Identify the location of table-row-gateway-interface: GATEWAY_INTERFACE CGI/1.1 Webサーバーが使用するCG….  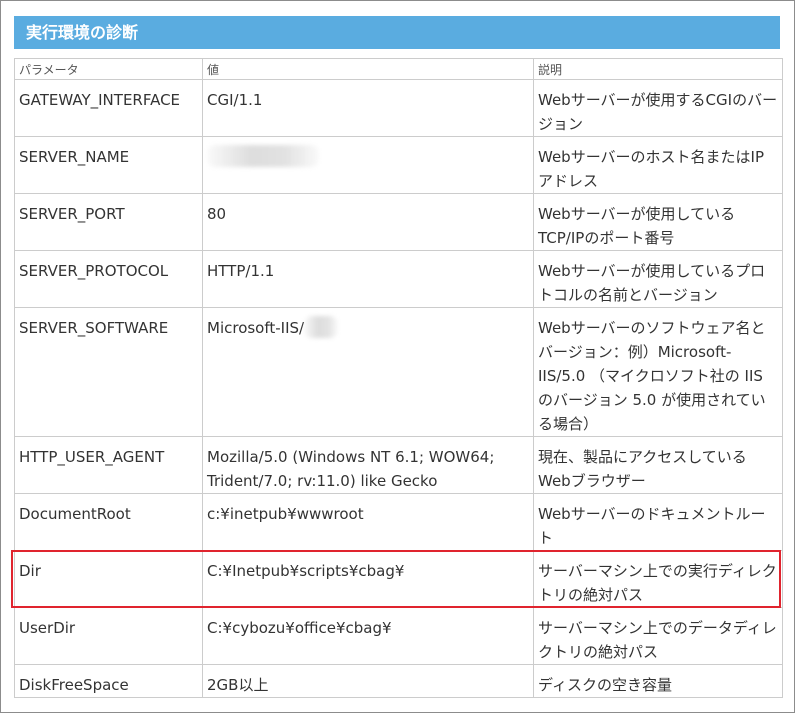
(398, 108).